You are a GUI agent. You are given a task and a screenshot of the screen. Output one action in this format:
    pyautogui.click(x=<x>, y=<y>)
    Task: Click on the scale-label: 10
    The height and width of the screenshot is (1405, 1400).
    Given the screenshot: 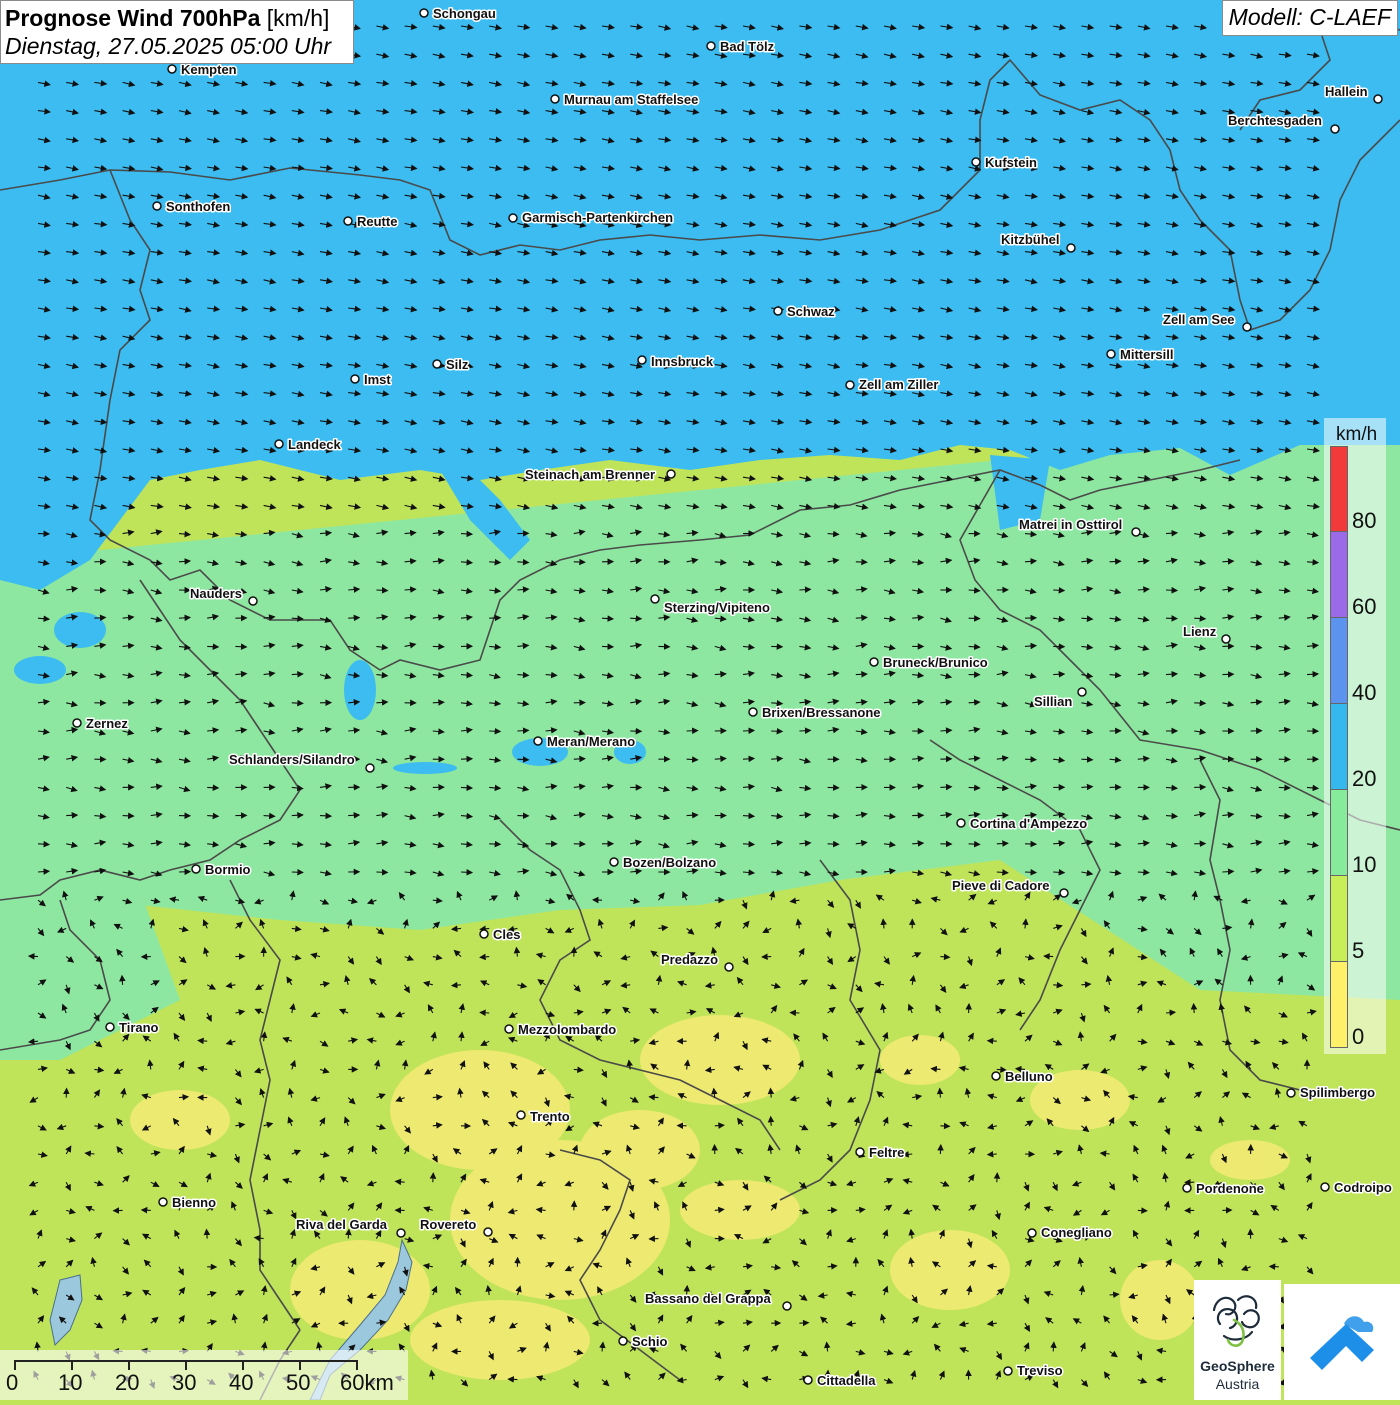 What is the action you would take?
    pyautogui.click(x=70, y=1383)
    